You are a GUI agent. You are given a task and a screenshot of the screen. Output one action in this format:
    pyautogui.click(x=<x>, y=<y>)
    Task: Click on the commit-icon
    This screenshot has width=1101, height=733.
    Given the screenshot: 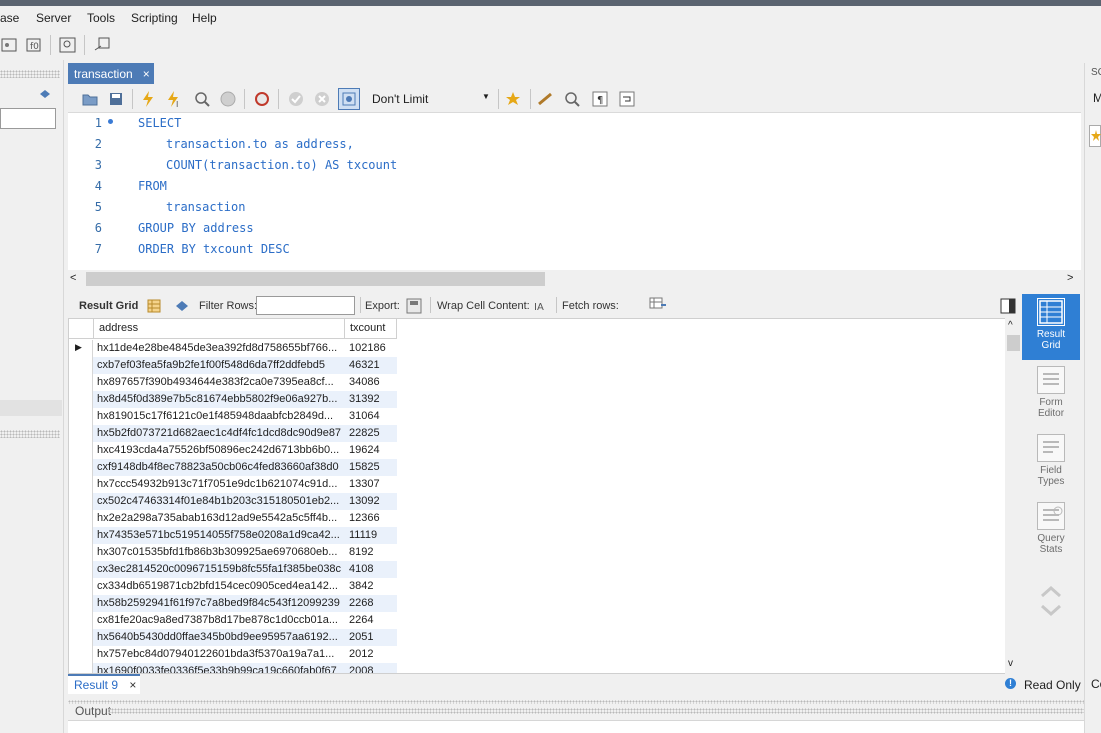 What is the action you would take?
    pyautogui.click(x=296, y=99)
    